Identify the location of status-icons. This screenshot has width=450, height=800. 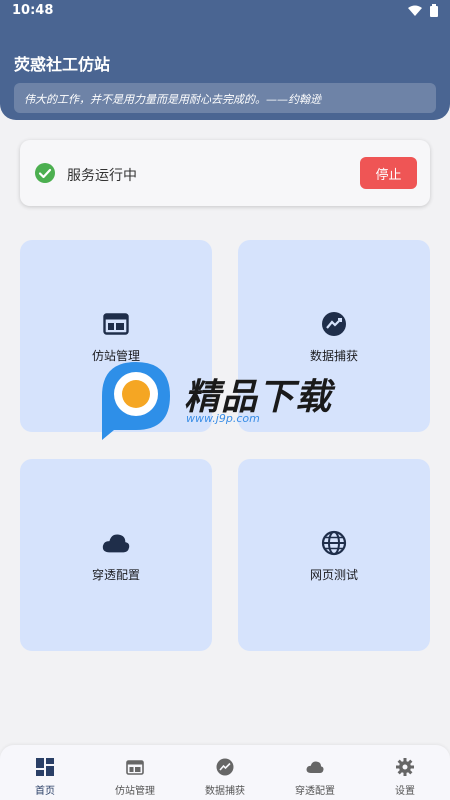
(423, 10).